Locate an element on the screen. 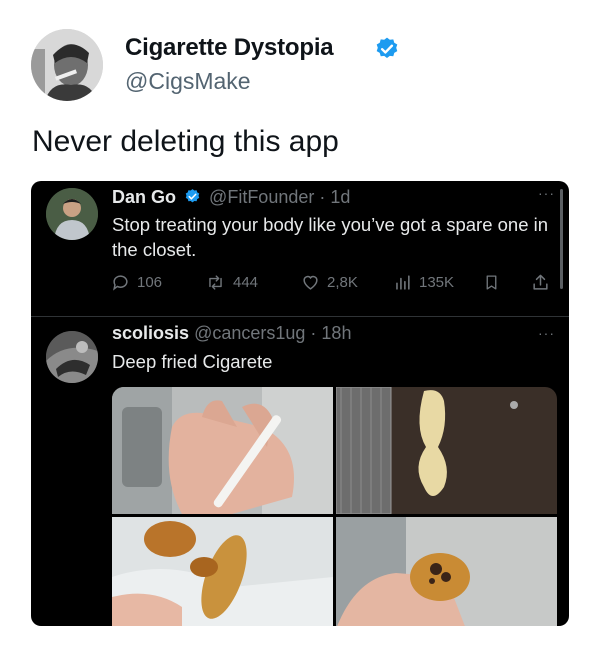 The height and width of the screenshot is (654, 599). like-button: 2,8K is located at coordinates (329, 282).